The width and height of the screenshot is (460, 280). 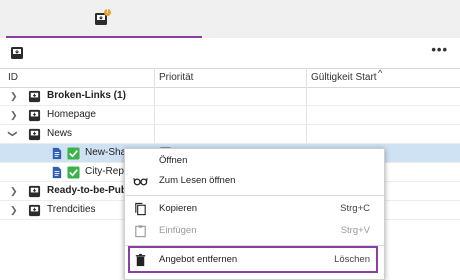 I want to click on toolbar, so click(x=230, y=53).